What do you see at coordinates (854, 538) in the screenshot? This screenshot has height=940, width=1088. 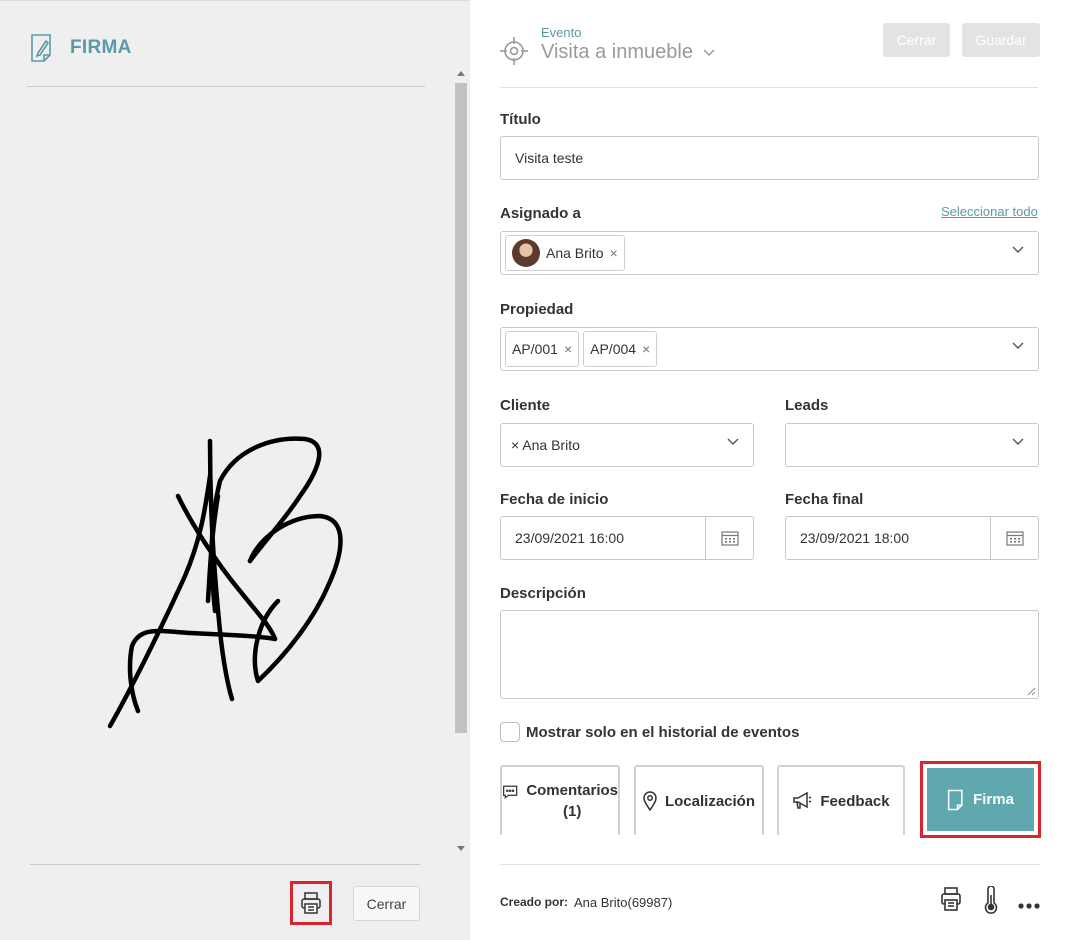 I see `end-date-value: 23/09/2021 18:00` at bounding box center [854, 538].